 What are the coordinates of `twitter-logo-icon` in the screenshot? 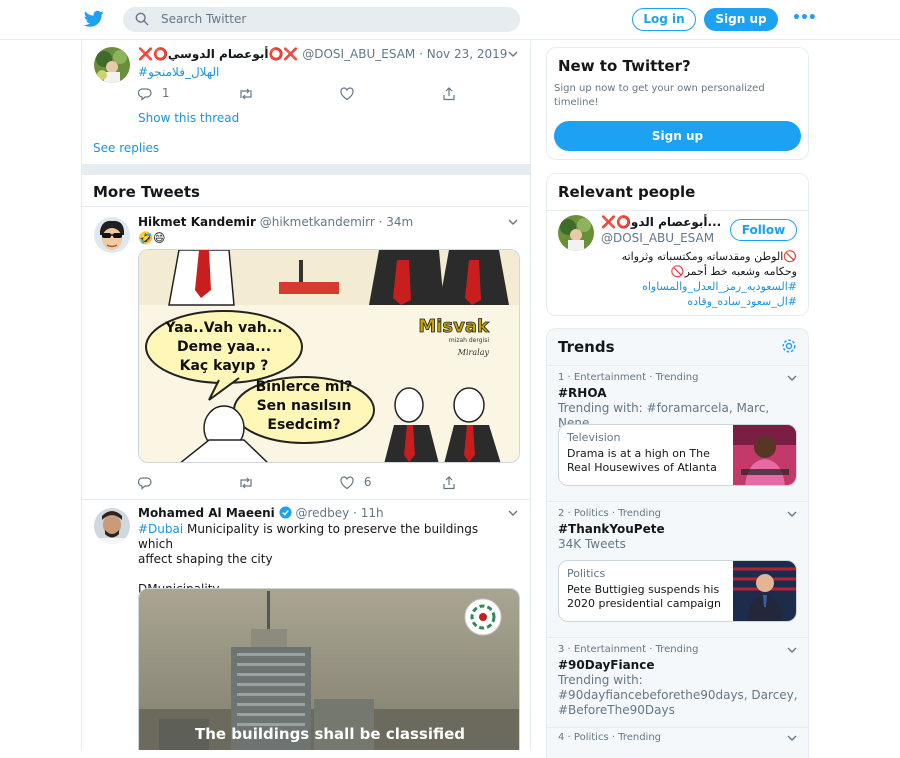 It's located at (94, 19).